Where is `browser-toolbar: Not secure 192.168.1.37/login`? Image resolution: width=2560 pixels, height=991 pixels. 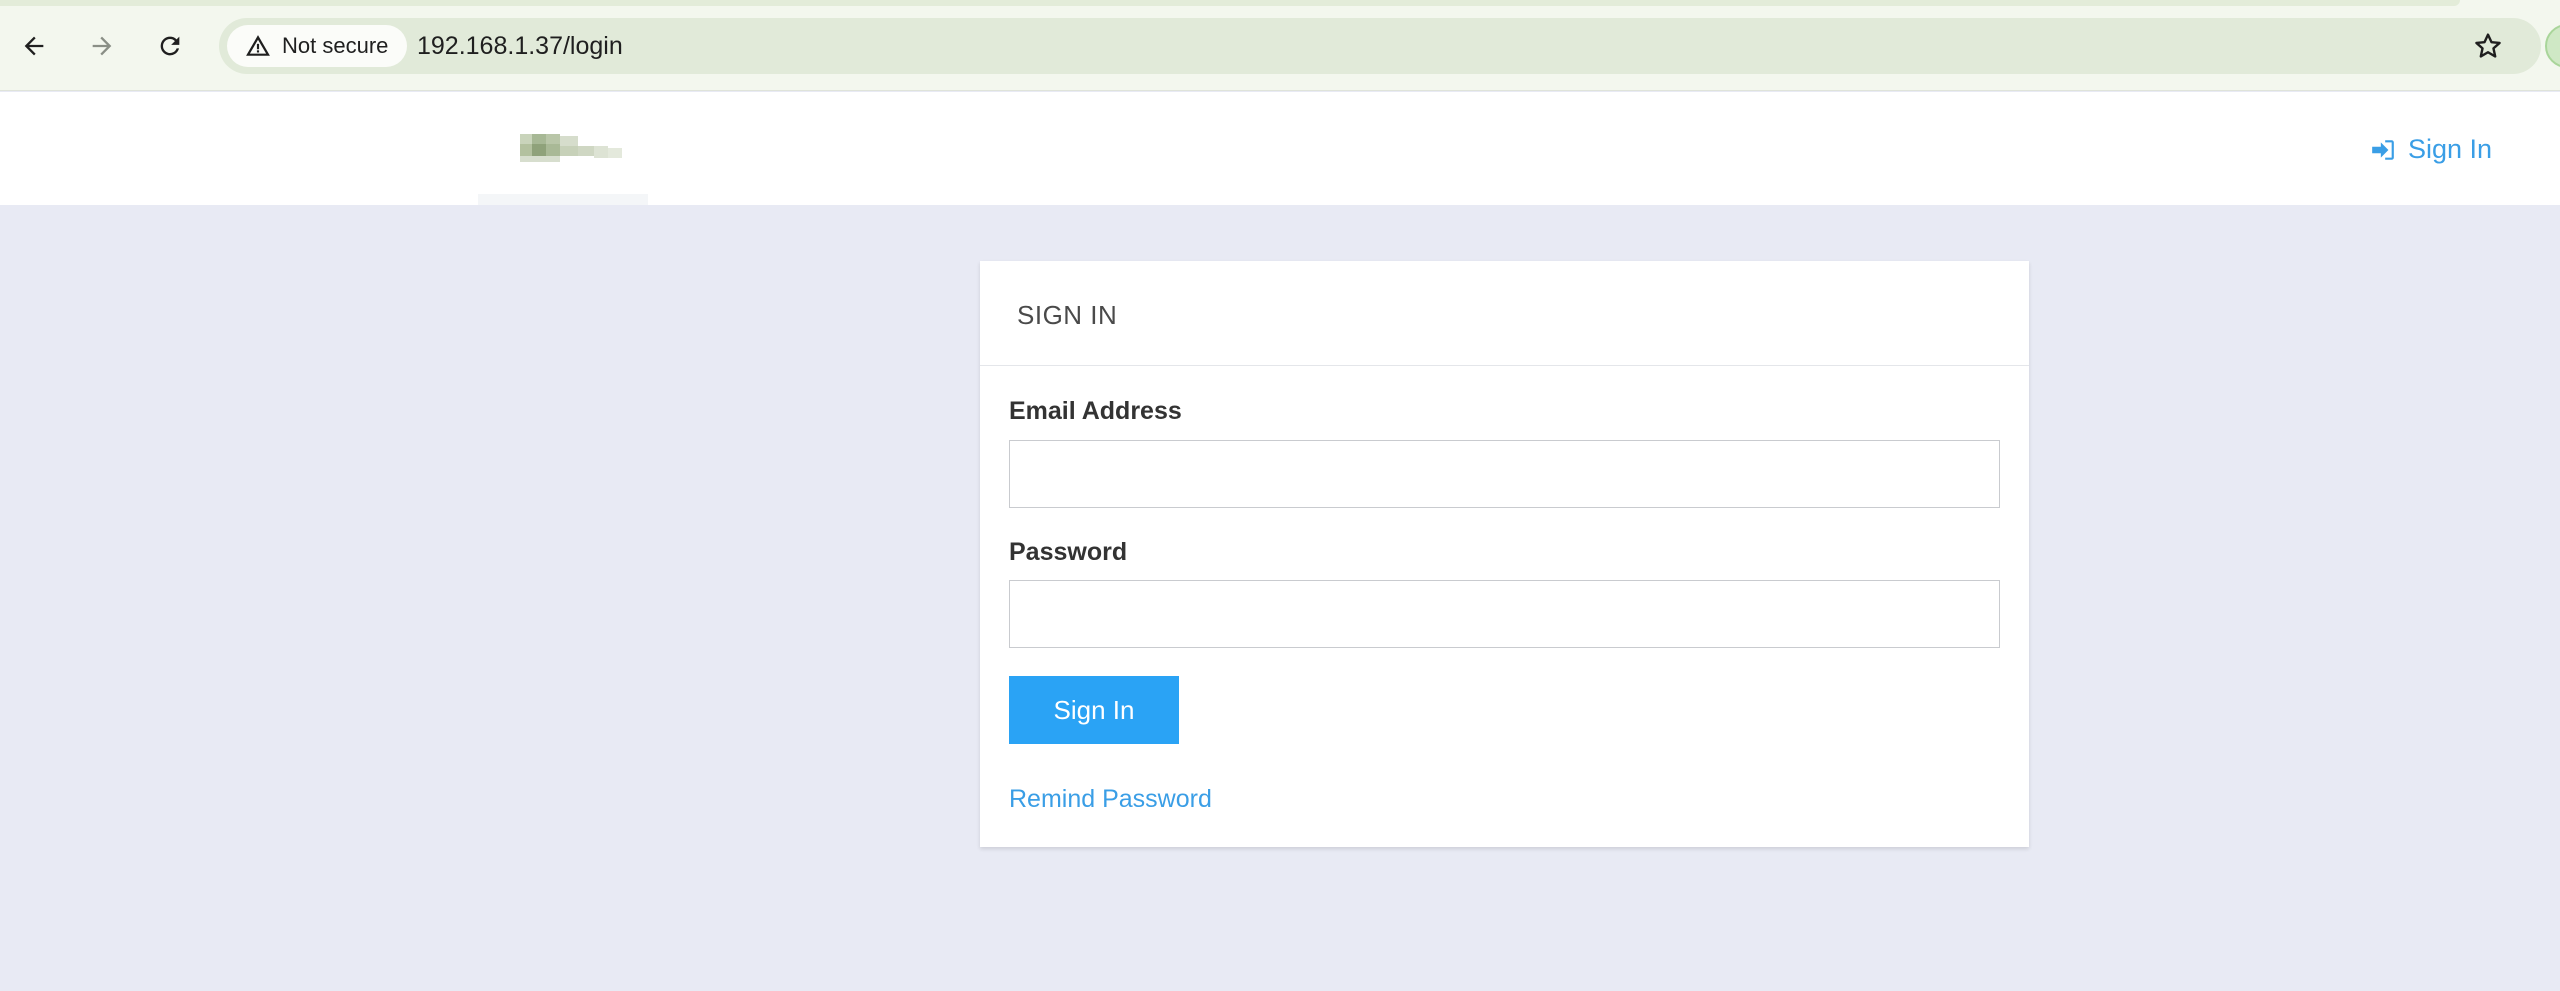
browser-toolbar: Not secure 192.168.1.37/login is located at coordinates (1280, 45).